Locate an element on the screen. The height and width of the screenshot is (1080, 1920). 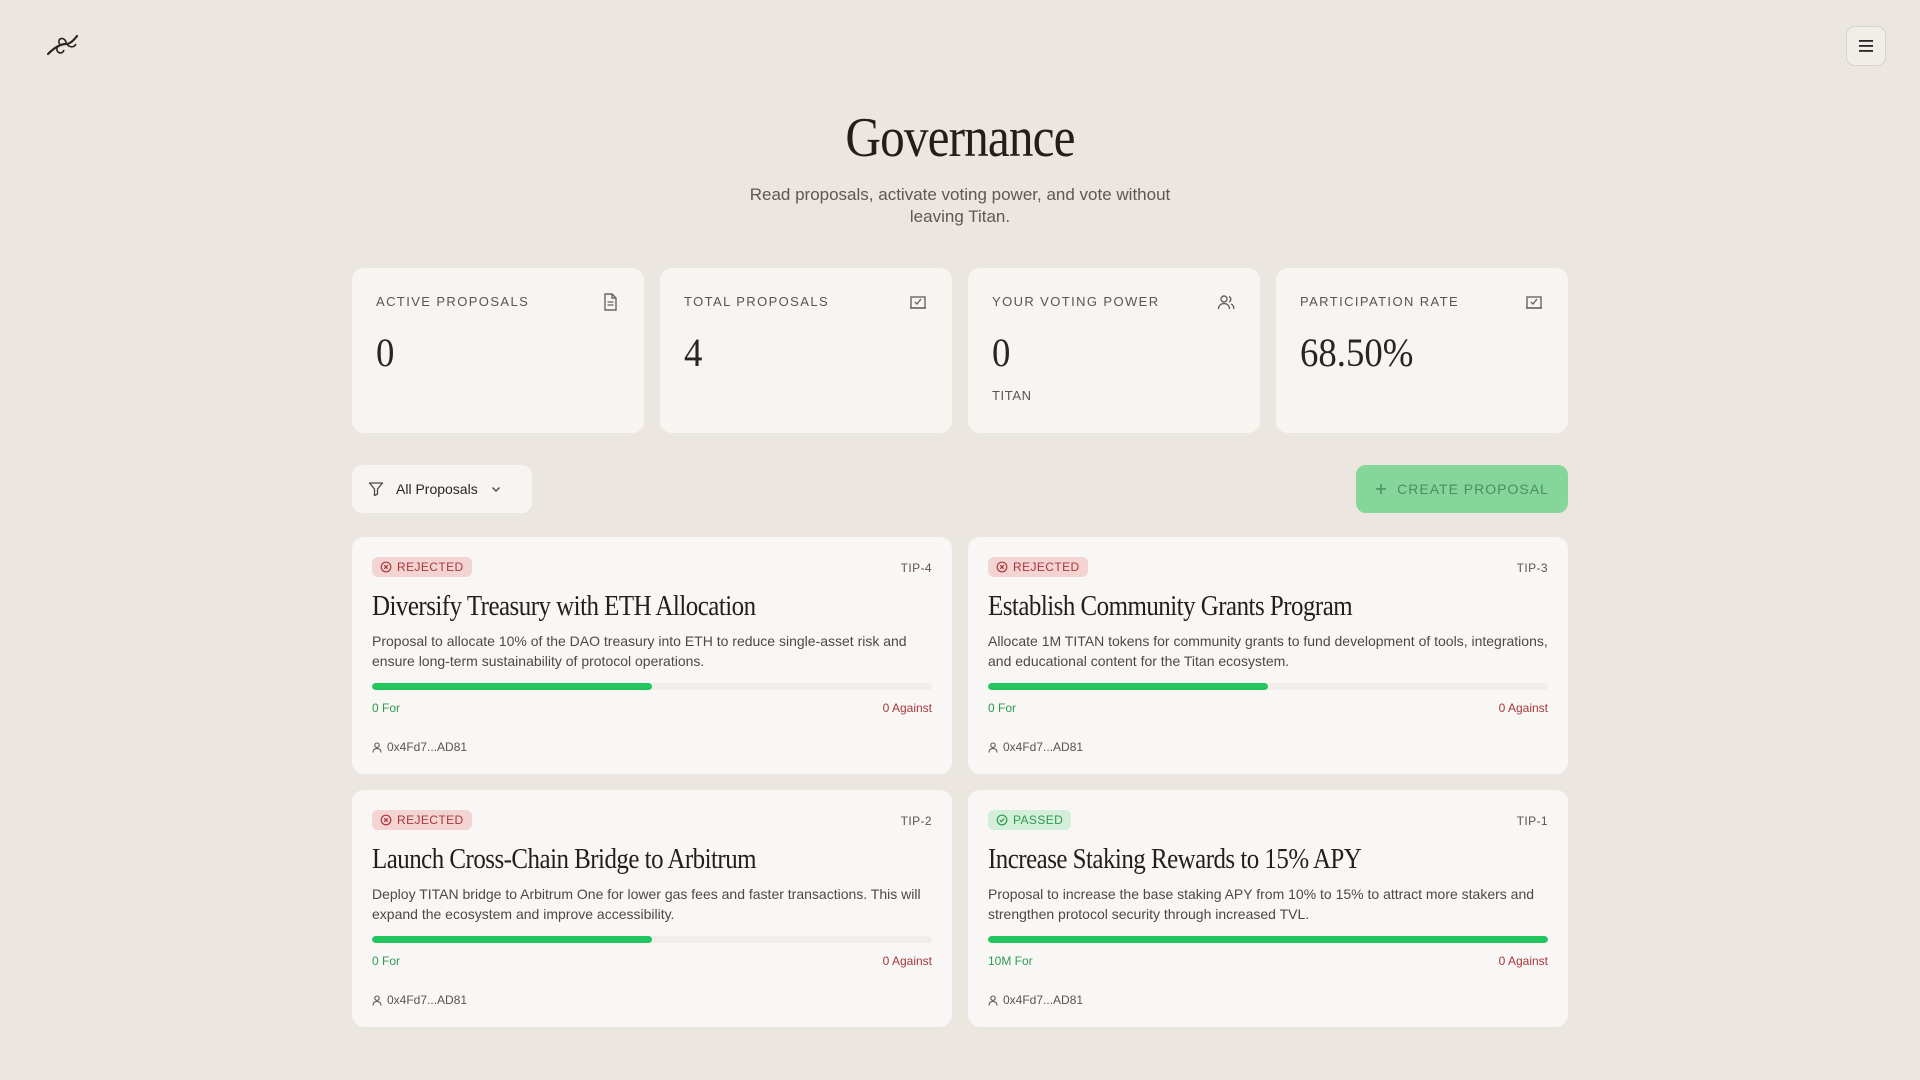
proposal-filter-dropdown: All Proposals is located at coordinates (442, 489).